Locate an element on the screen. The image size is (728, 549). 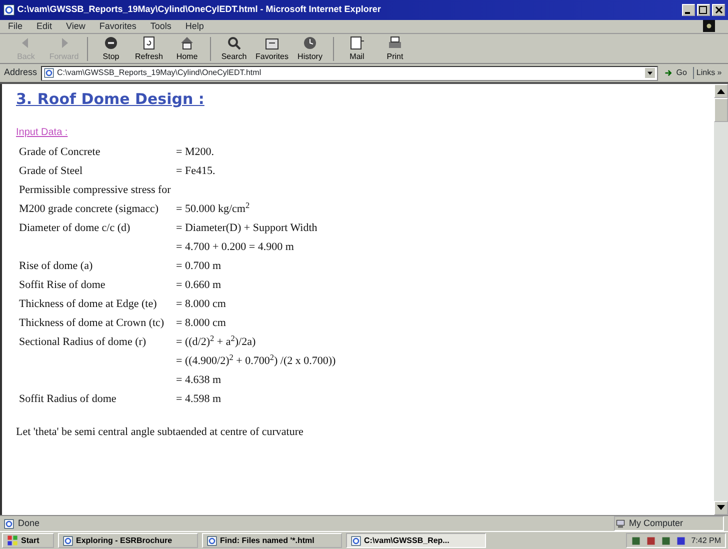
menu-item: Favorites is located at coordinates (117, 27).